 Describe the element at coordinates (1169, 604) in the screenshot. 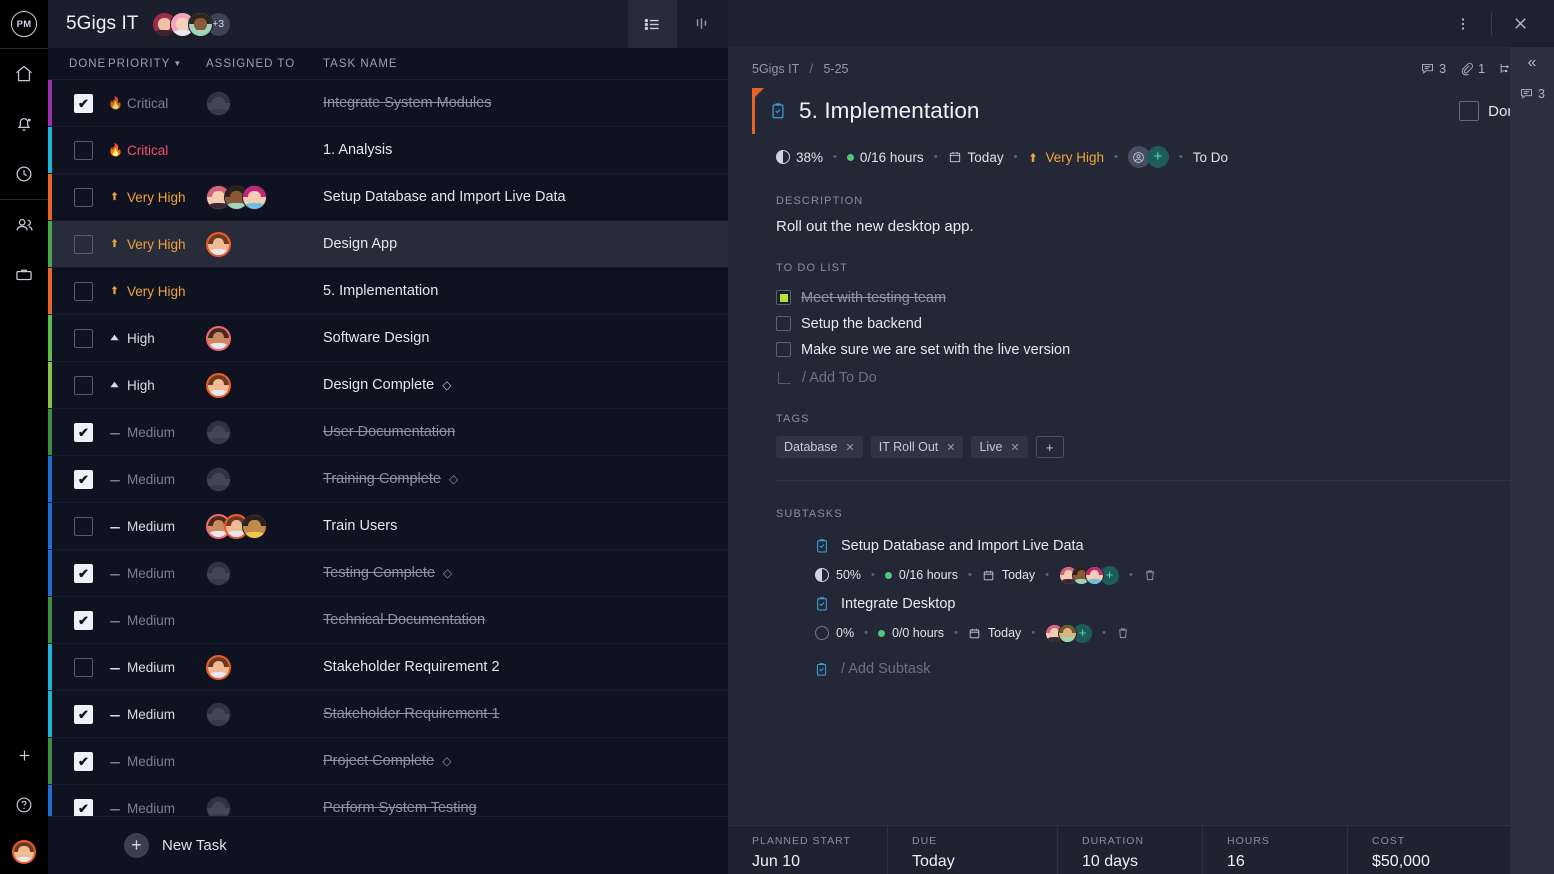

I see `subtask-header: Integrate Desktop` at that location.